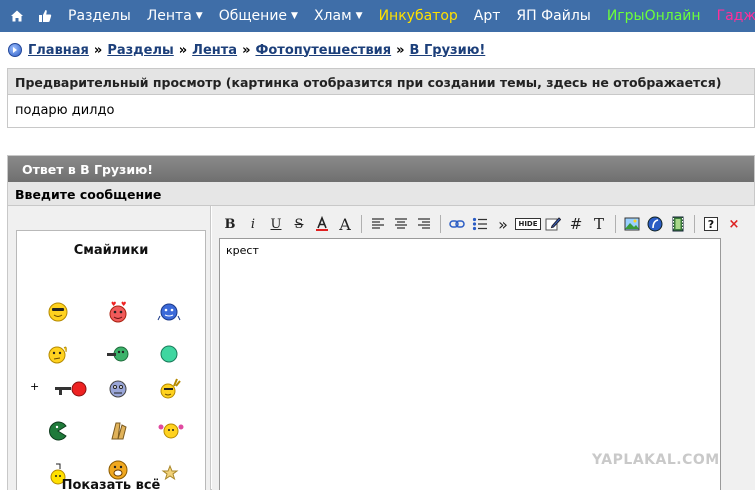 Image resolution: width=755 pixels, height=490 pixels. What do you see at coordinates (655, 224) in the screenshot?
I see `flash-icon` at bounding box center [655, 224].